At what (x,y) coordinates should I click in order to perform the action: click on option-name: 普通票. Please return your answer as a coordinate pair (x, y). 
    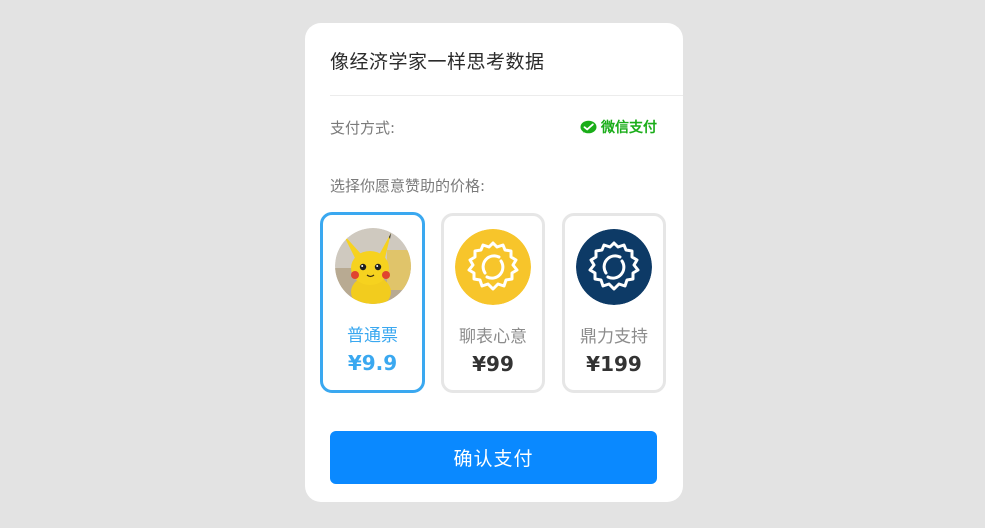
    Looking at the image, I should click on (372, 336).